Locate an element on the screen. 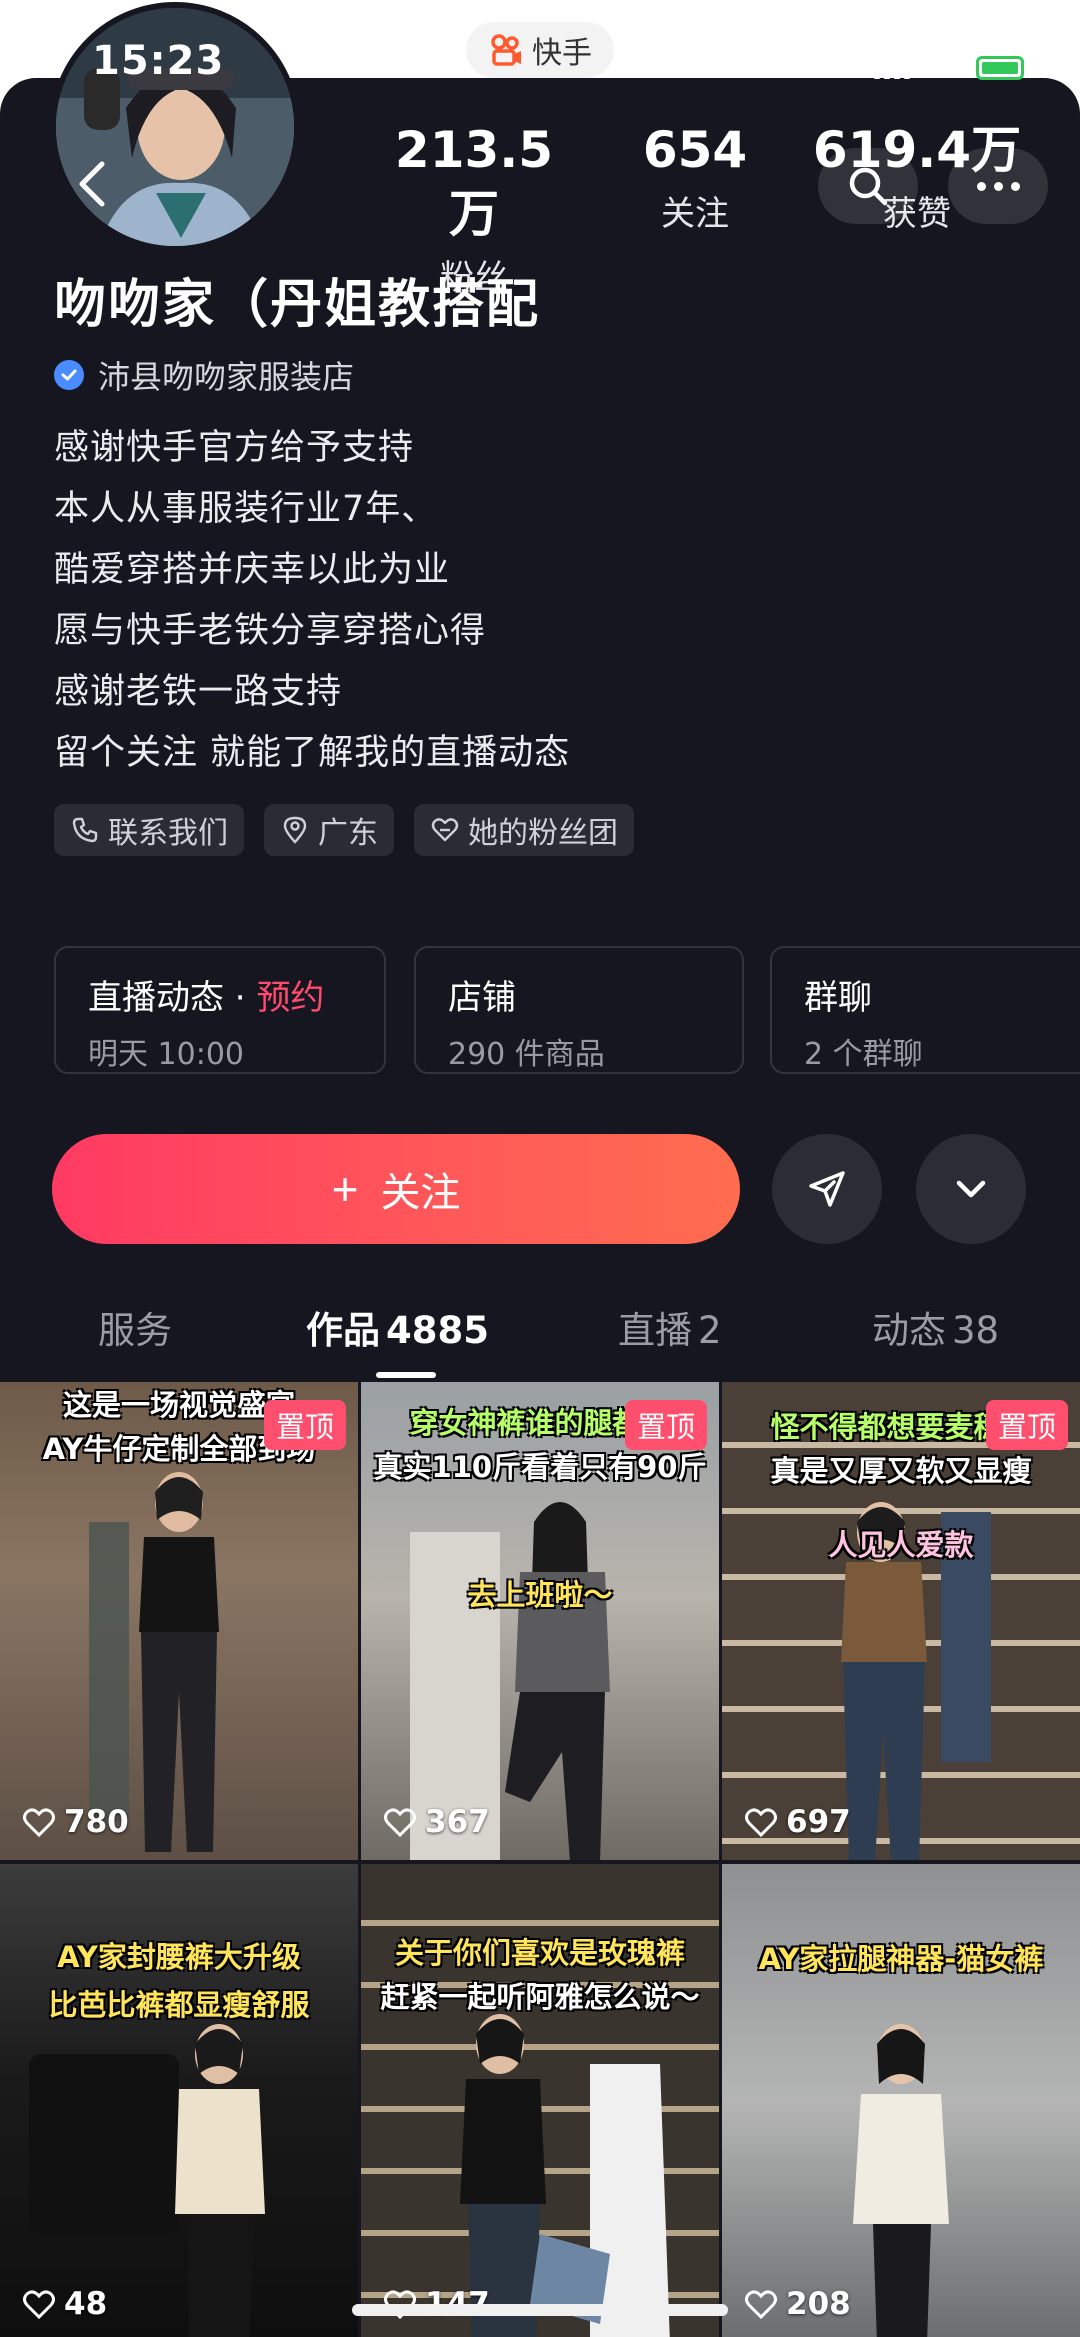  search-icon is located at coordinates (868, 186).